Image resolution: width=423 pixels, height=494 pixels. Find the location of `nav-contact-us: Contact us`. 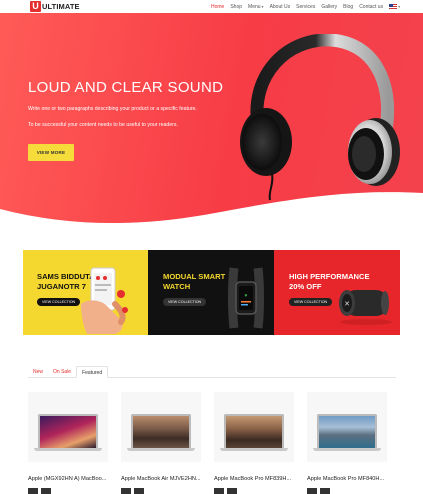

nav-contact-us: Contact us is located at coordinates (371, 7).